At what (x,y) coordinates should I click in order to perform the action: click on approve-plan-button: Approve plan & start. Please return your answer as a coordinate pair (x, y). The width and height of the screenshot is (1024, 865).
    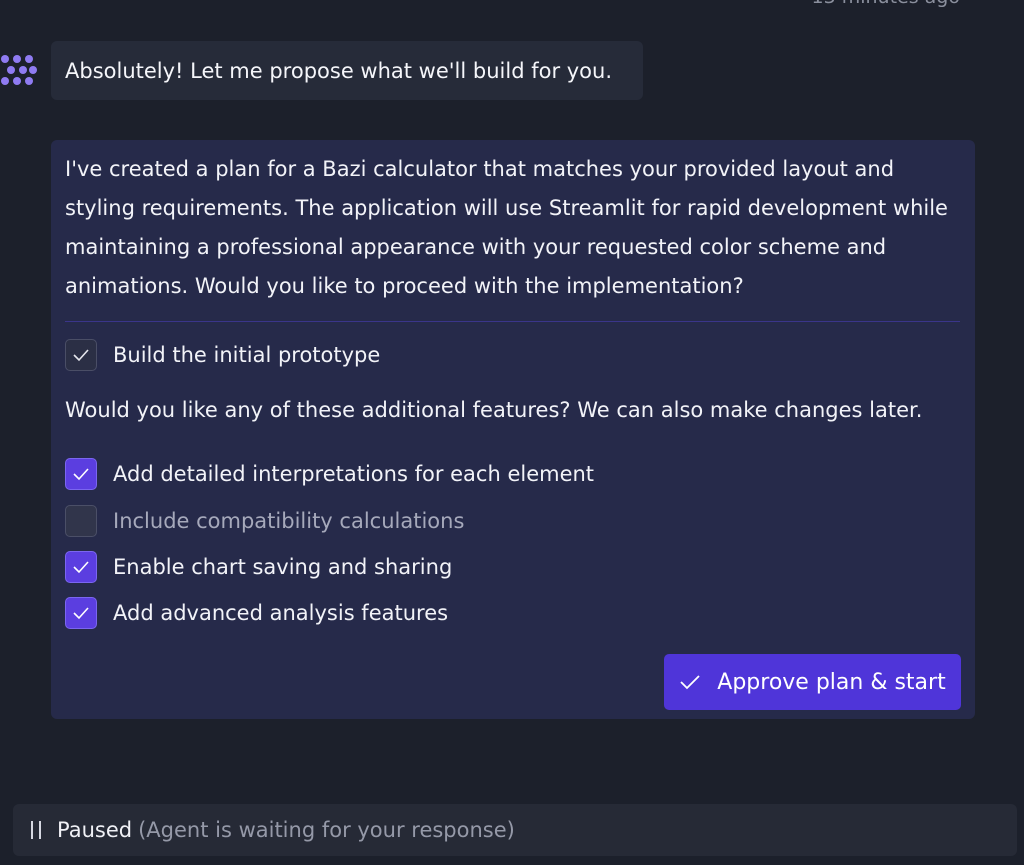
    Looking at the image, I should click on (812, 682).